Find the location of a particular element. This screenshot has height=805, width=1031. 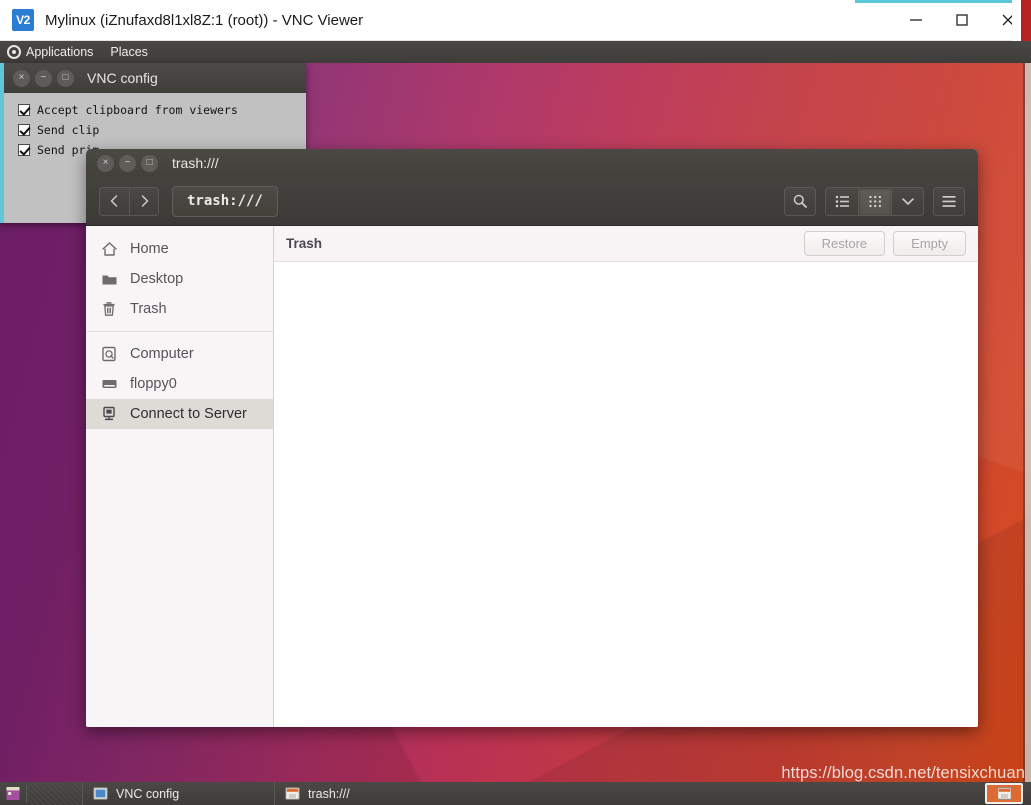

file-manager-title: trash:/// is located at coordinates (195, 163).